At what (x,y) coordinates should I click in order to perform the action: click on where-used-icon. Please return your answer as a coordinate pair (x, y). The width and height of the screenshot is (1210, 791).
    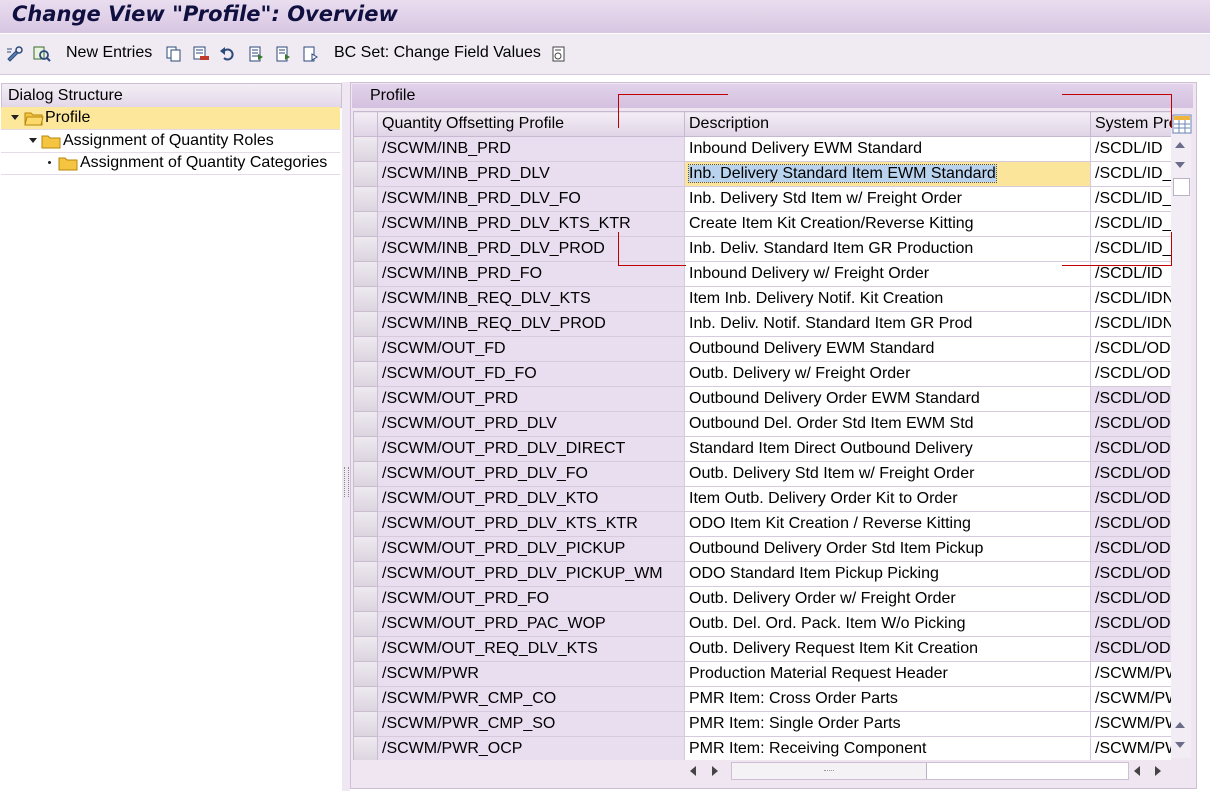
    Looking at the image, I should click on (42, 54).